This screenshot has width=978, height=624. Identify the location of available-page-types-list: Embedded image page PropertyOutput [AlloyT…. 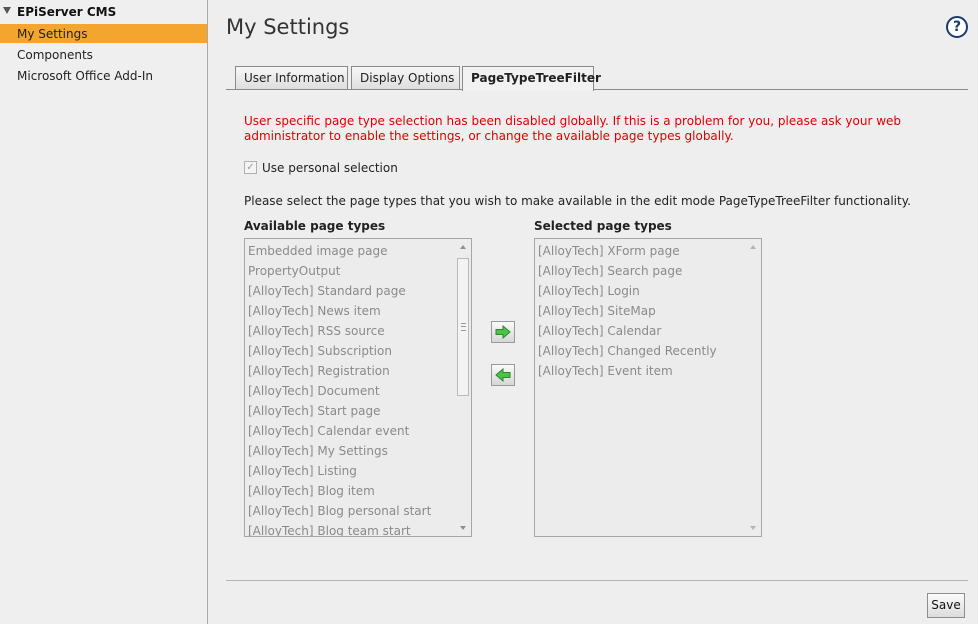
(358, 387).